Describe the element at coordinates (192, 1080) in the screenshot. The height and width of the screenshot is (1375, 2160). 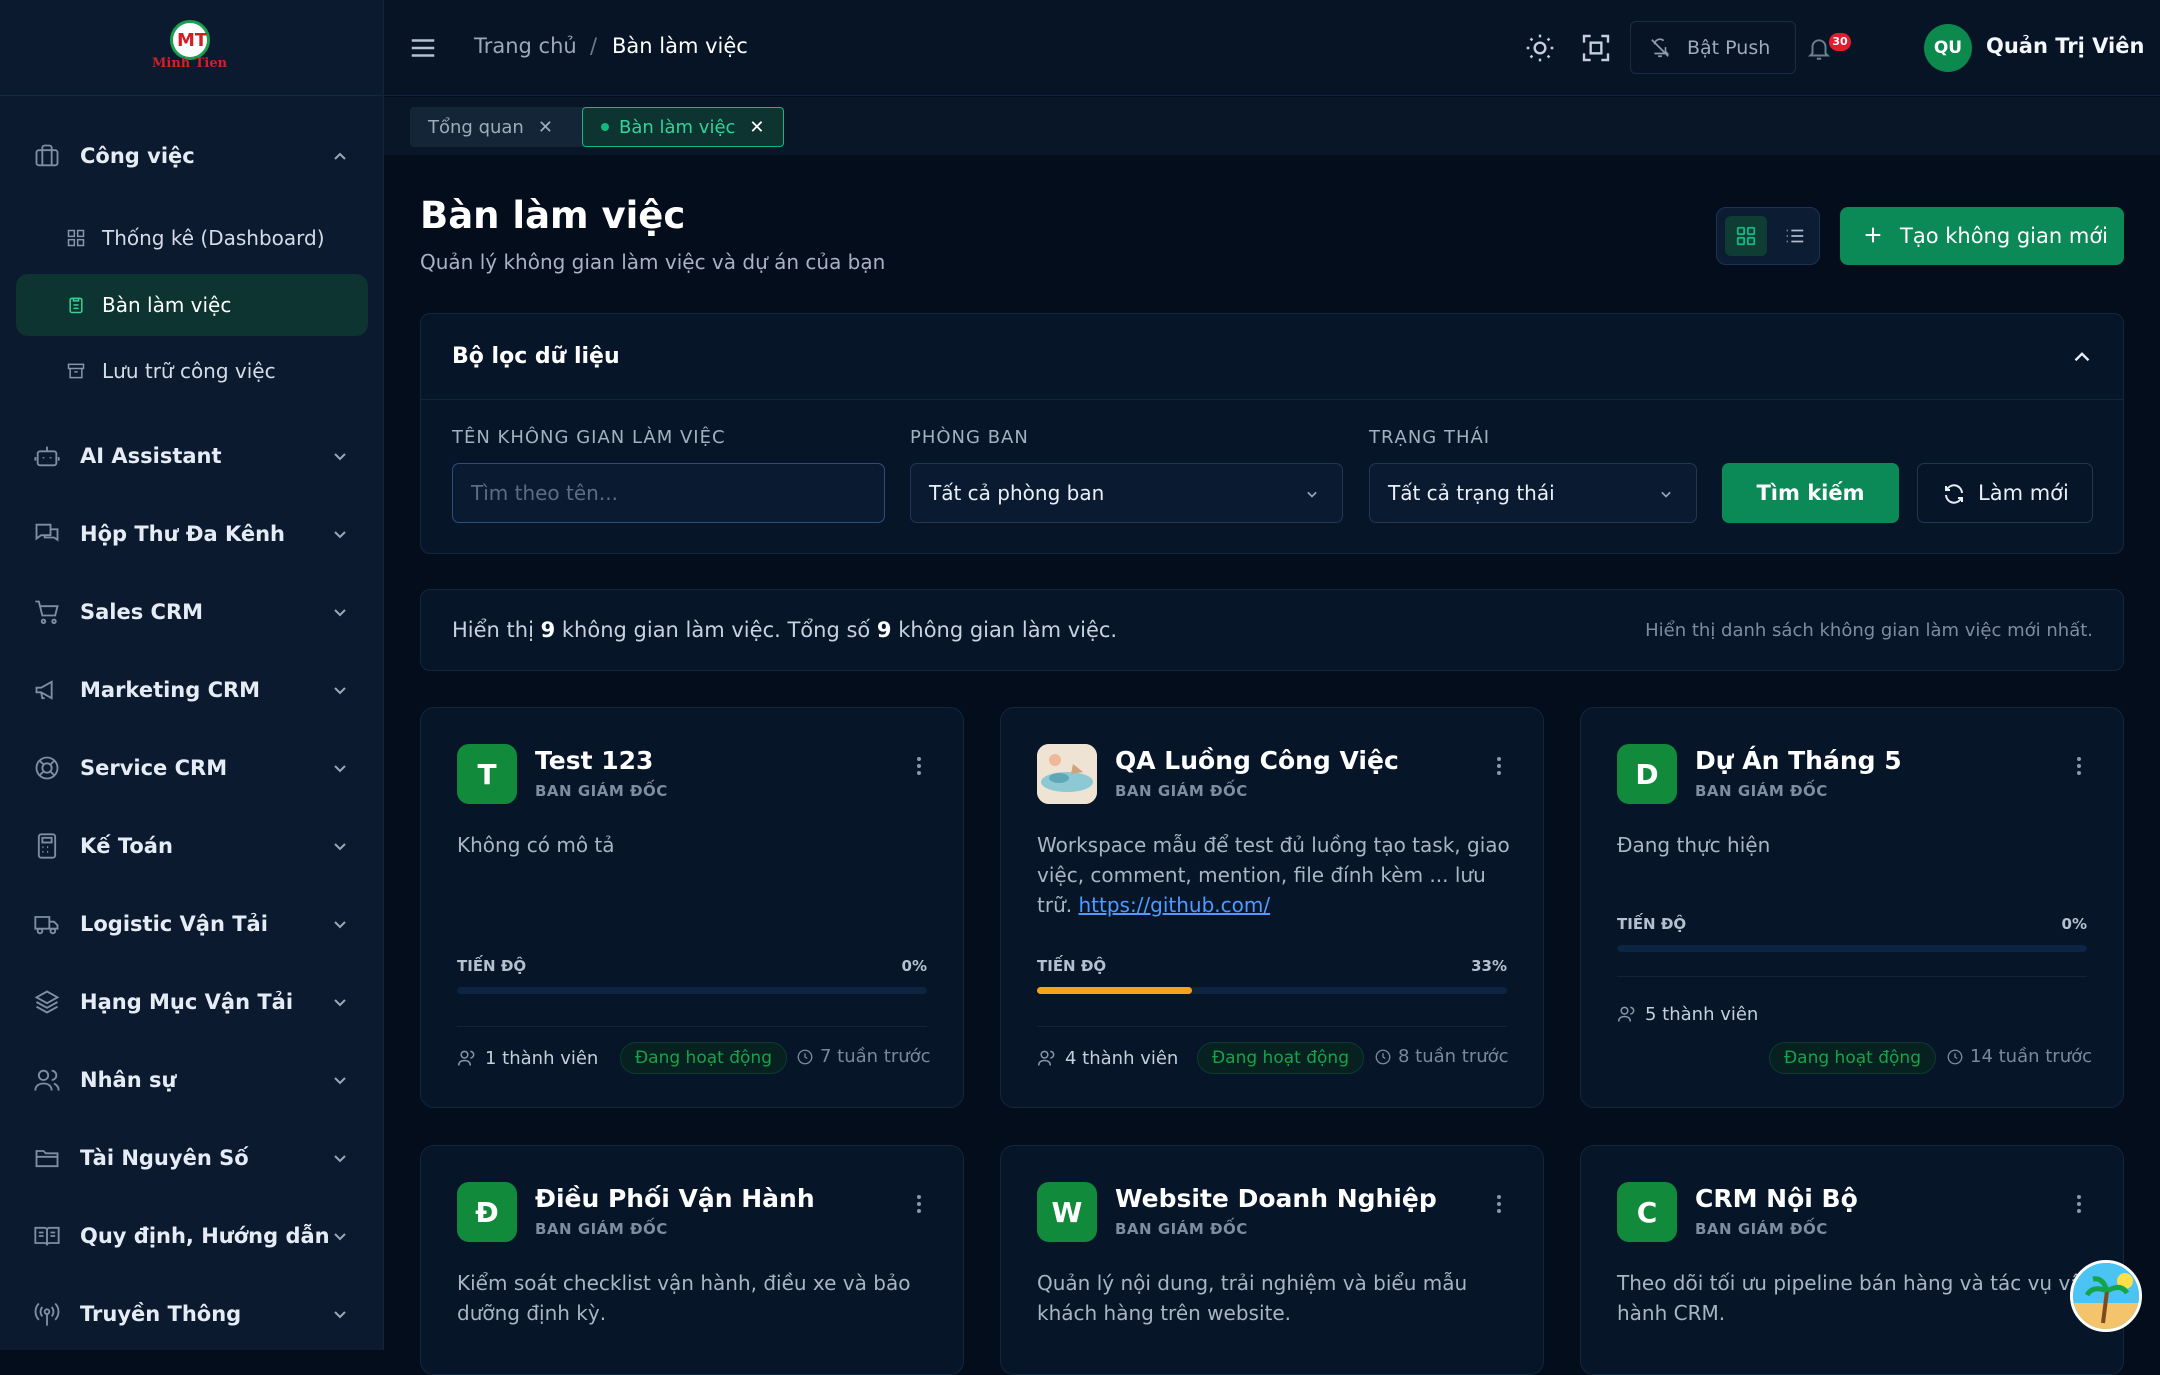
I see `sidebar-group-nhan-su: Nhân sự` at that location.